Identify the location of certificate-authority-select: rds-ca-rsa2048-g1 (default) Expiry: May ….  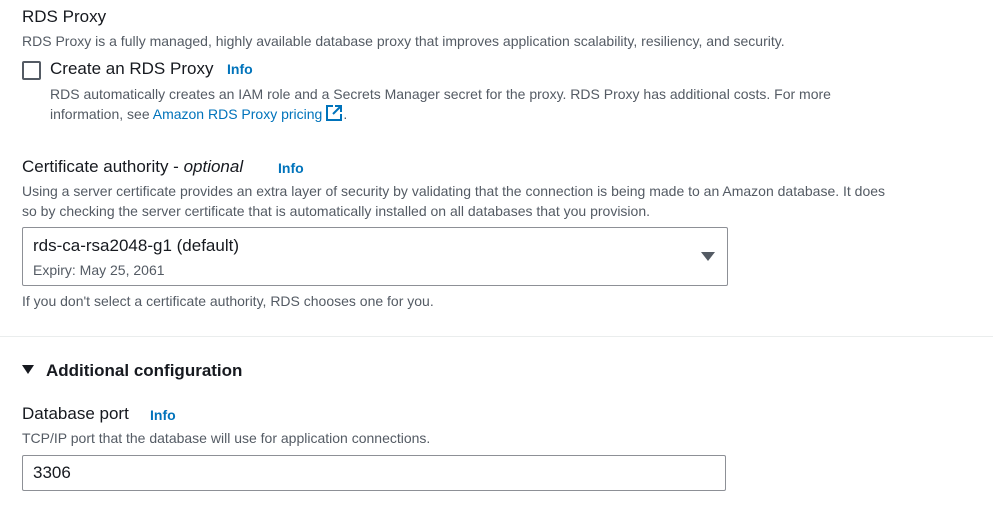
(375, 256).